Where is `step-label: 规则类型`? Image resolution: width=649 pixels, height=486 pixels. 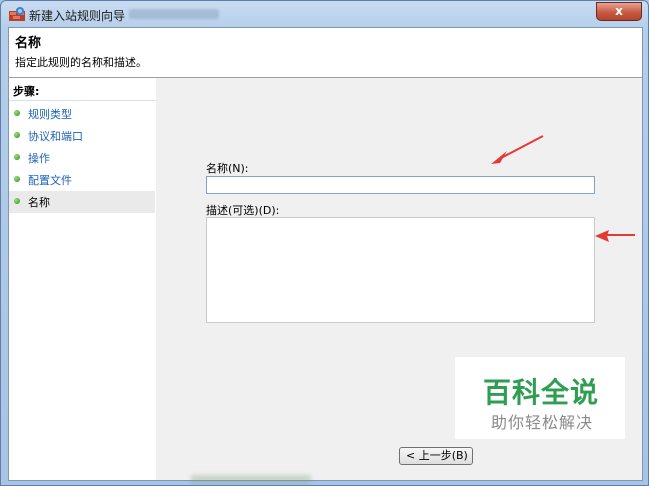
step-label: 规则类型 is located at coordinates (50, 114).